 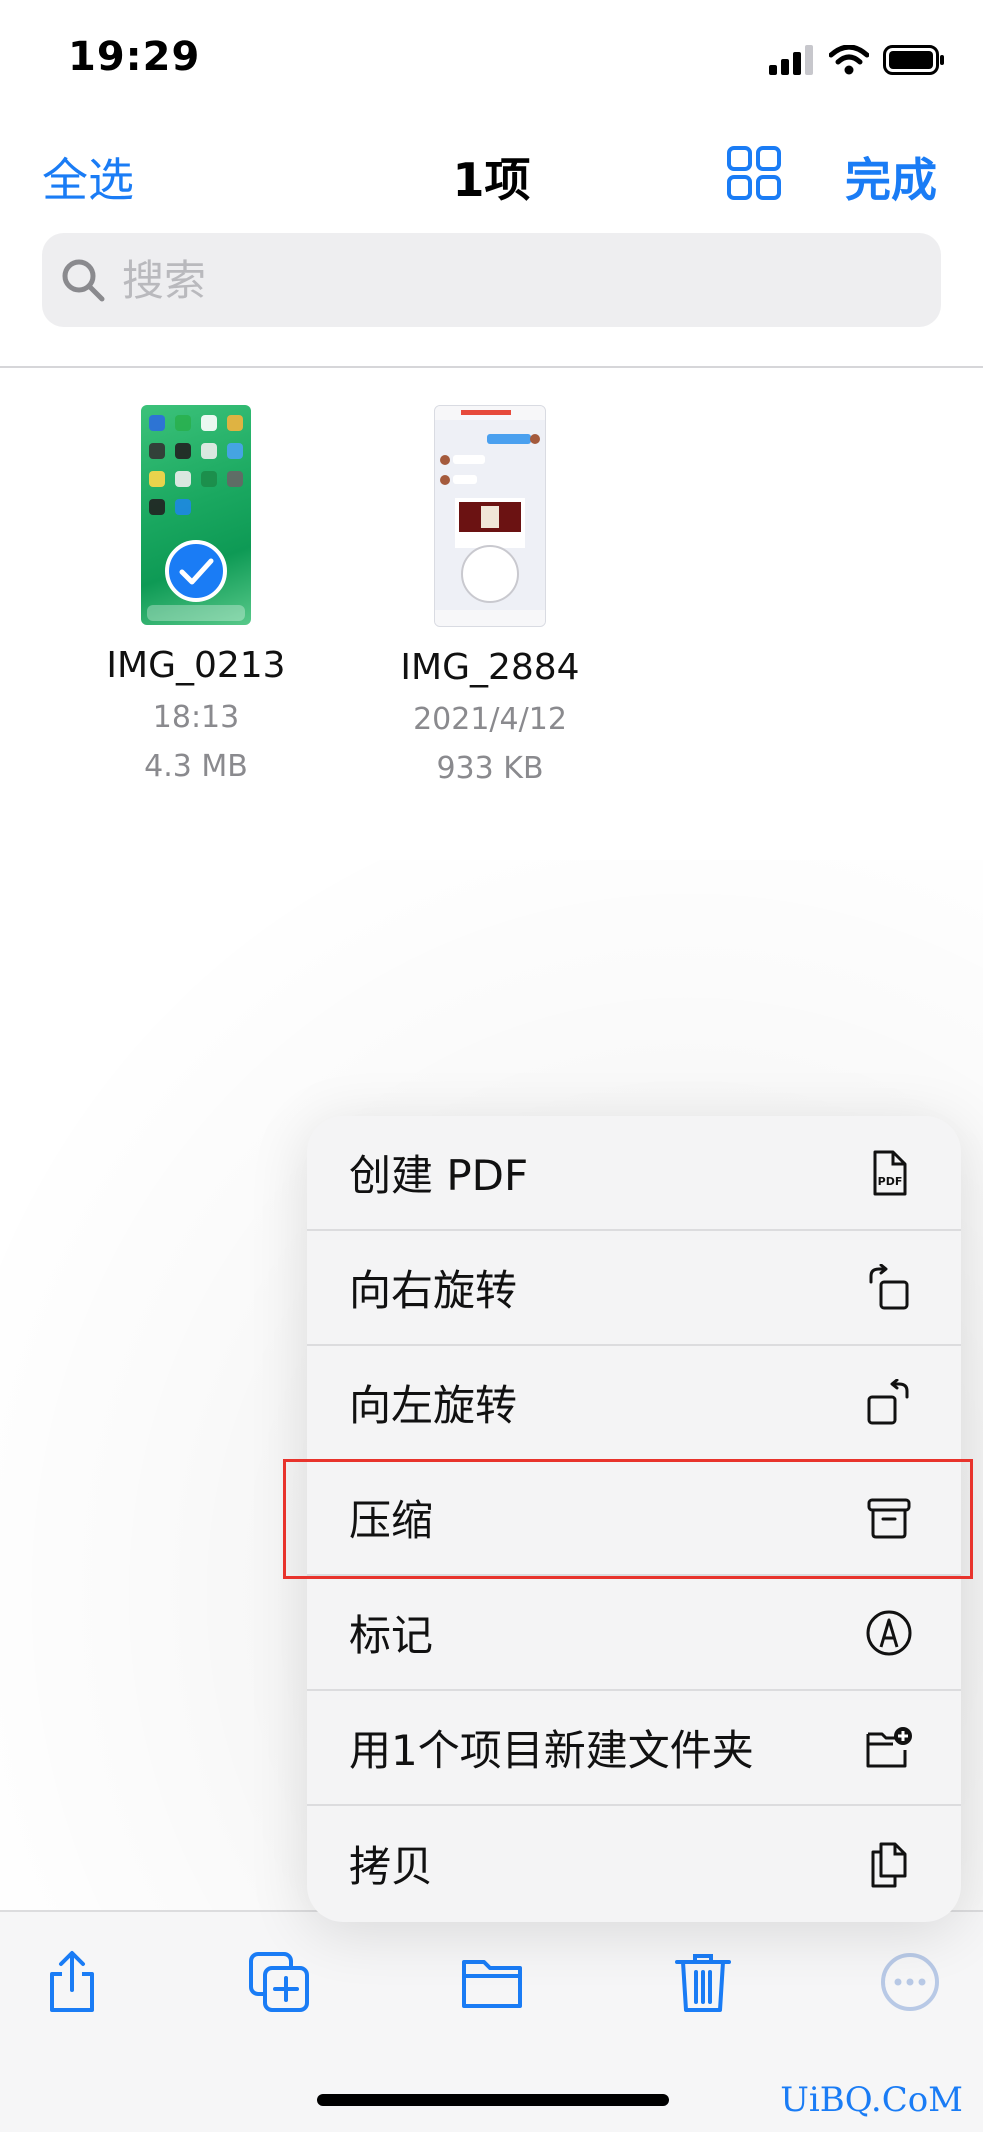 I want to click on pdf-document-icon: PDF, so click(x=890, y=1172).